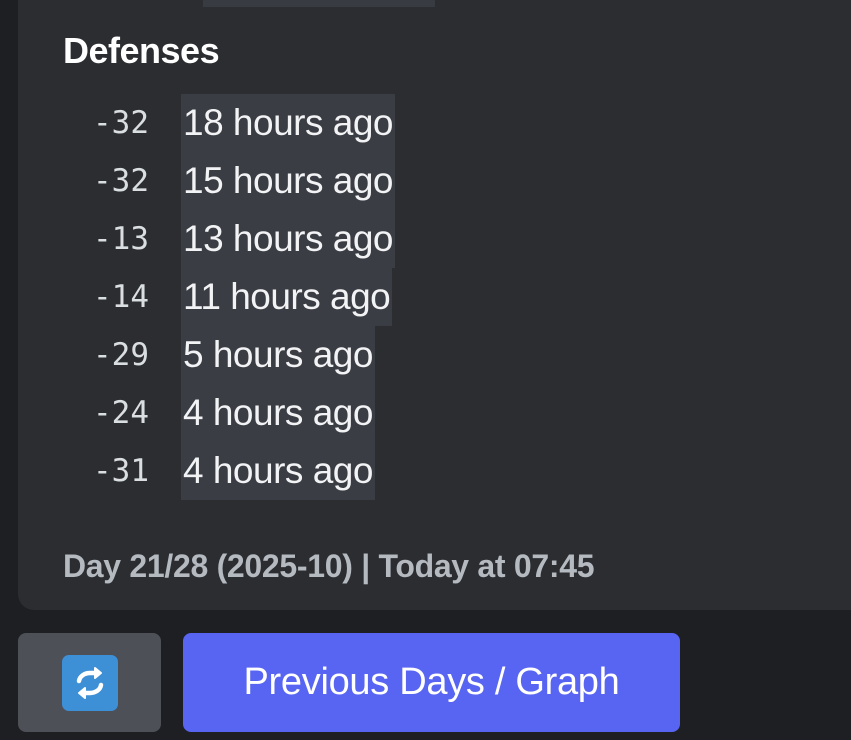  What do you see at coordinates (288, 123) in the screenshot?
I see `relative-time: 18 hours ago` at bounding box center [288, 123].